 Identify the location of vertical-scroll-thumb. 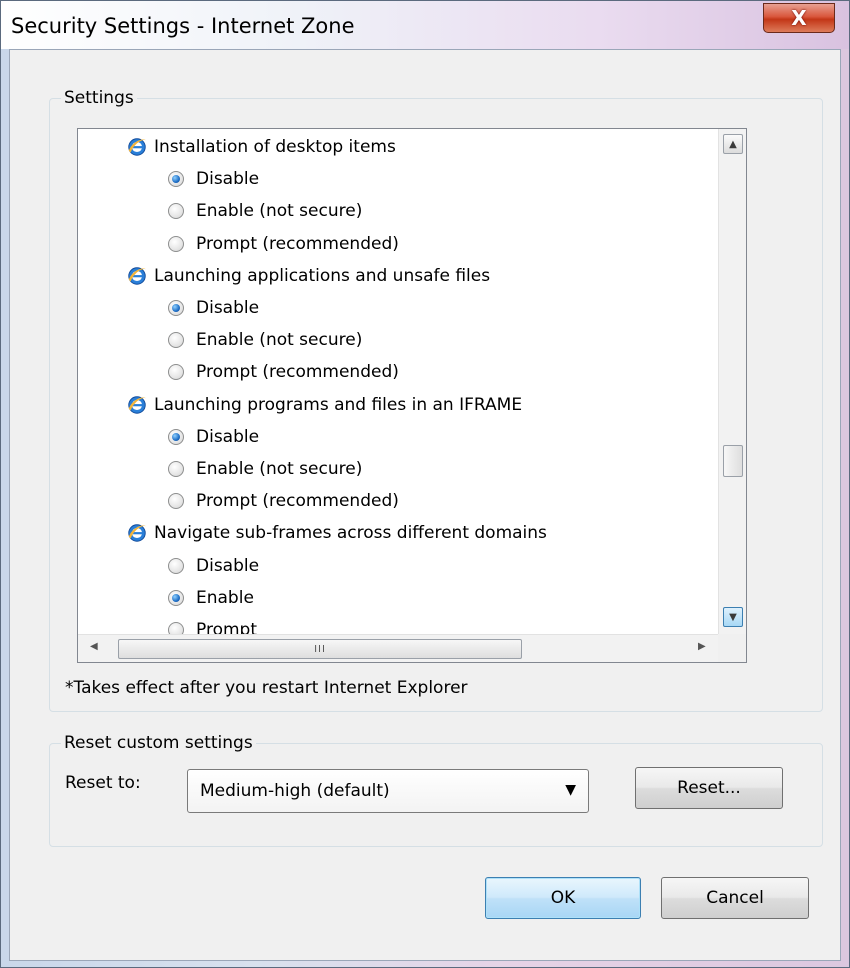
(733, 461).